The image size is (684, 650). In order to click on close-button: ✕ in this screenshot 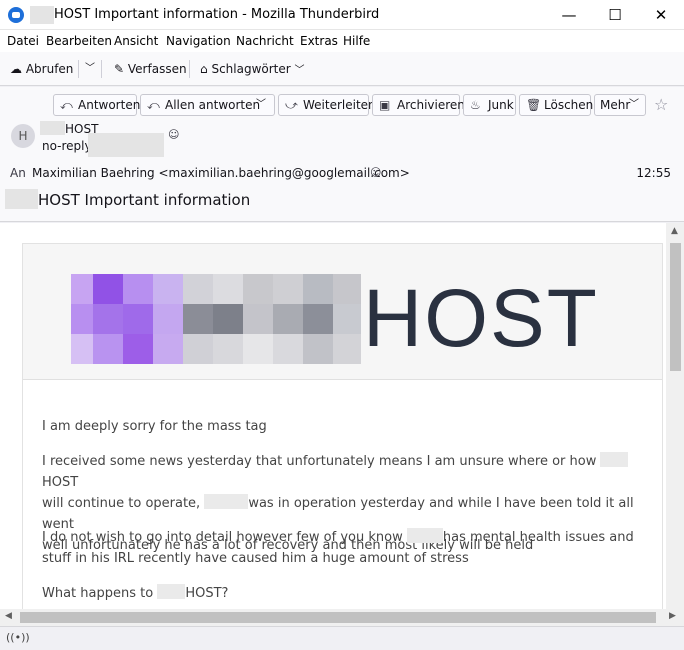, I will do `click(661, 15)`.